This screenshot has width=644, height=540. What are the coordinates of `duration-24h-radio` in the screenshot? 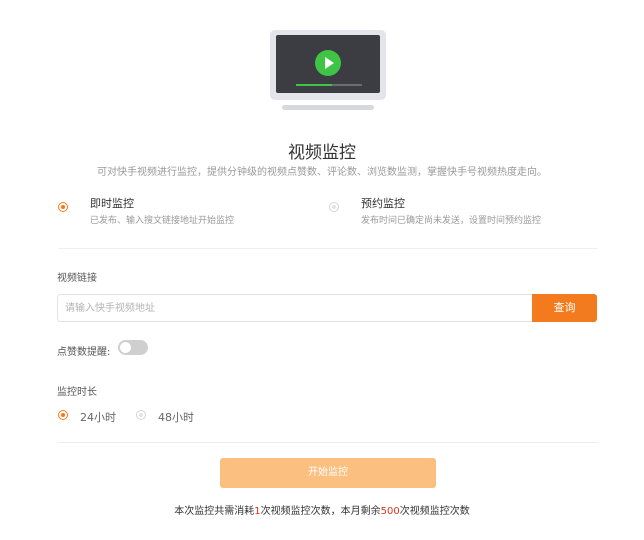 It's located at (63, 415).